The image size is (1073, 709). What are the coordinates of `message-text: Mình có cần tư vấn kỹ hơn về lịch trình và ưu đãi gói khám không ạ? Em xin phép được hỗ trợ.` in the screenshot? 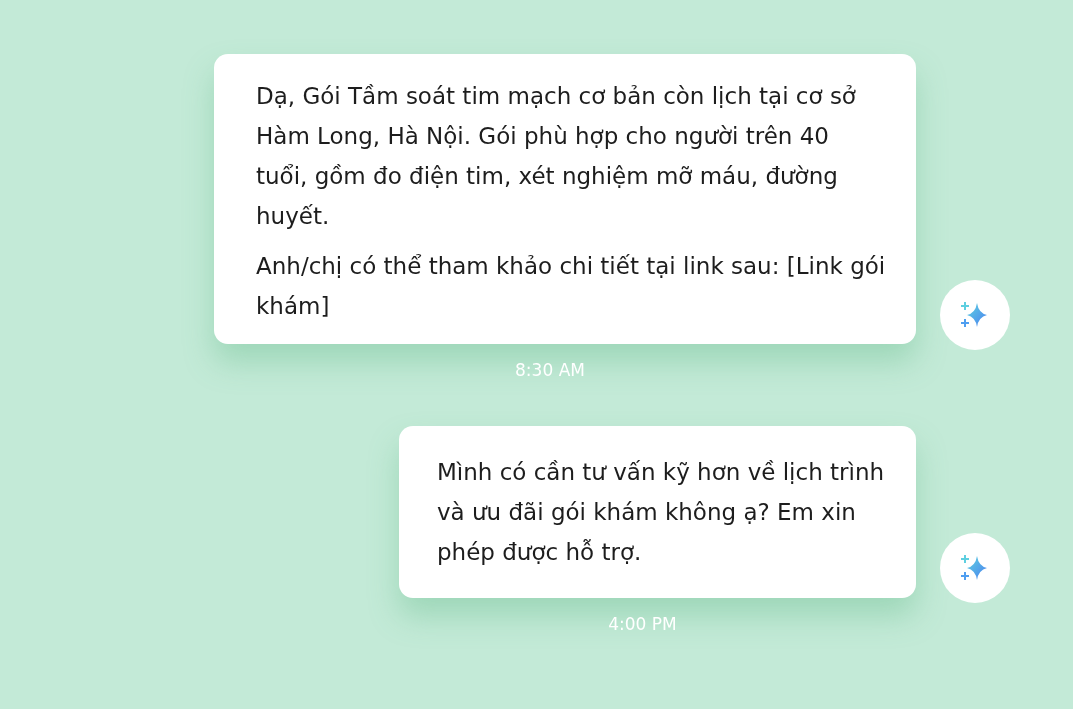 It's located at (661, 512).